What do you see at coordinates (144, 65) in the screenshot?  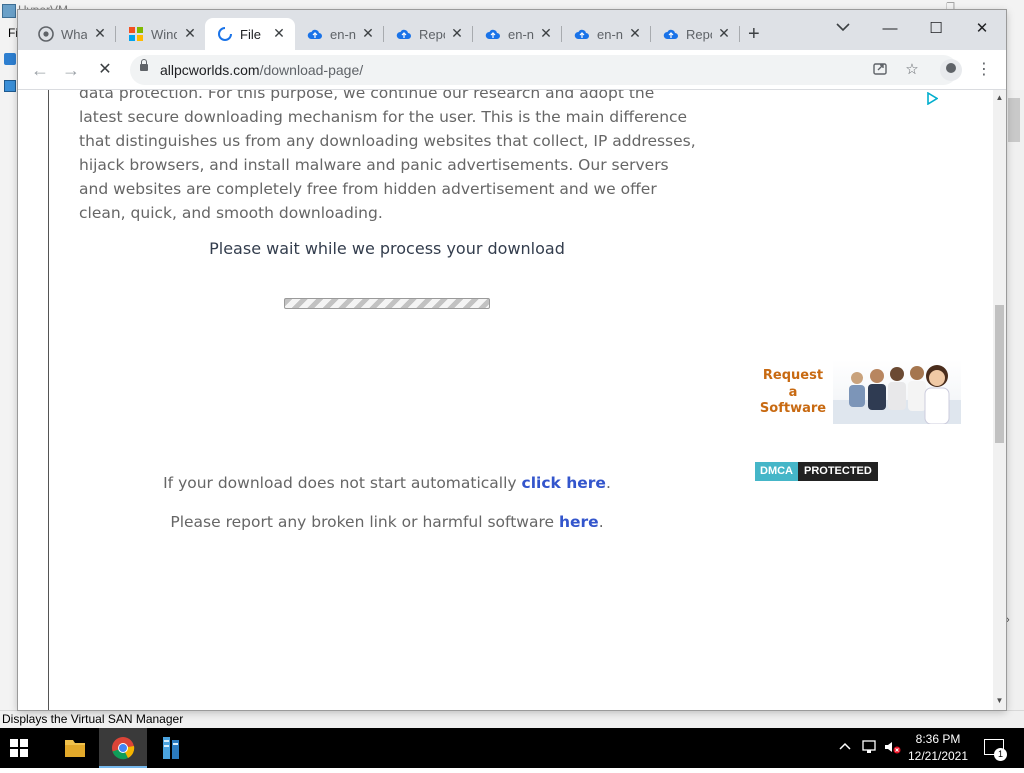 I see `lock-icon` at bounding box center [144, 65].